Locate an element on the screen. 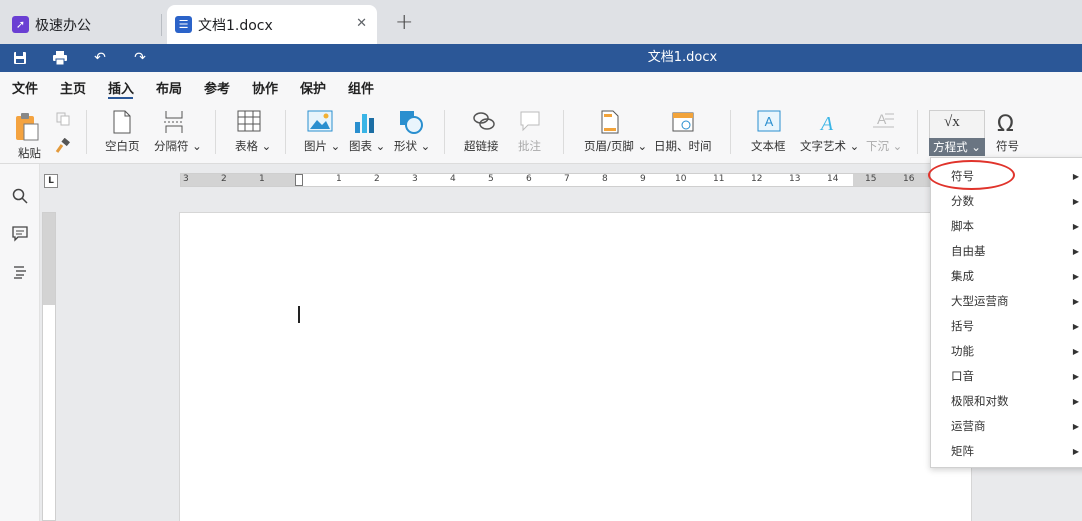 This screenshot has height=521, width=1082. vertical-ruler is located at coordinates (49, 366).